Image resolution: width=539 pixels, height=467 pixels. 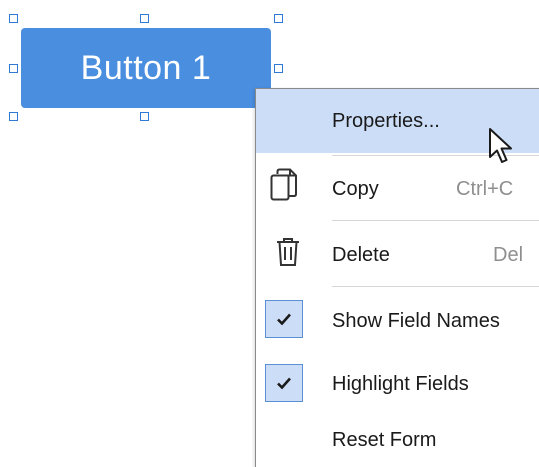 I want to click on resize-handle-top-right, so click(x=278, y=18).